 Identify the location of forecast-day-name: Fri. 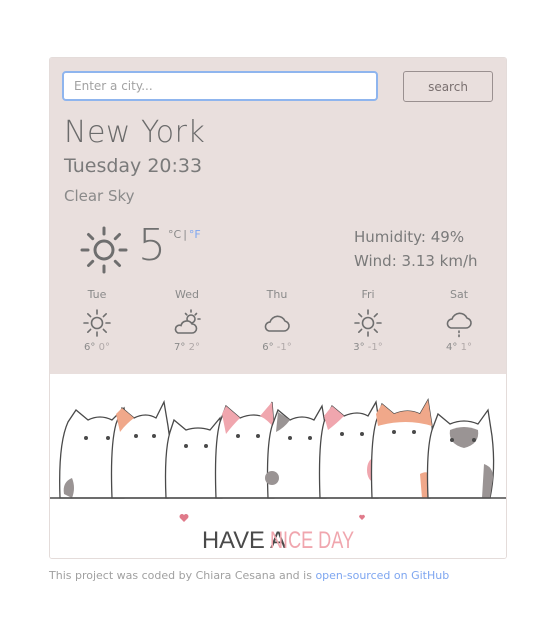
(368, 294).